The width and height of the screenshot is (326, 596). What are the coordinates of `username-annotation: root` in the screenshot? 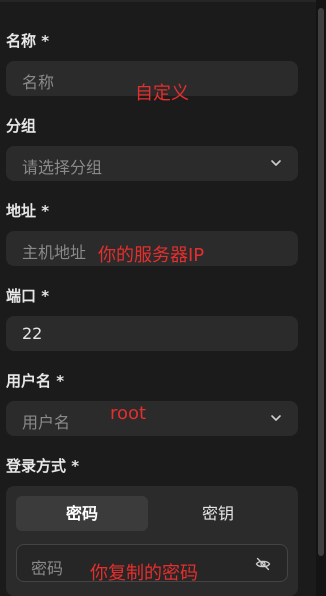 It's located at (128, 413).